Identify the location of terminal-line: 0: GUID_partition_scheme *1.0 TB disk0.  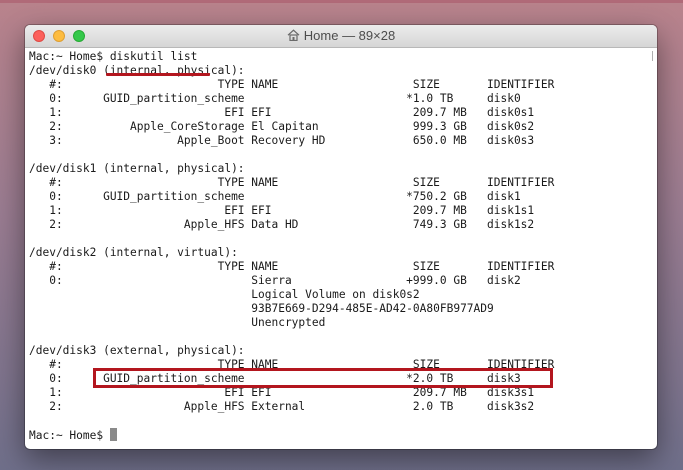
(275, 98).